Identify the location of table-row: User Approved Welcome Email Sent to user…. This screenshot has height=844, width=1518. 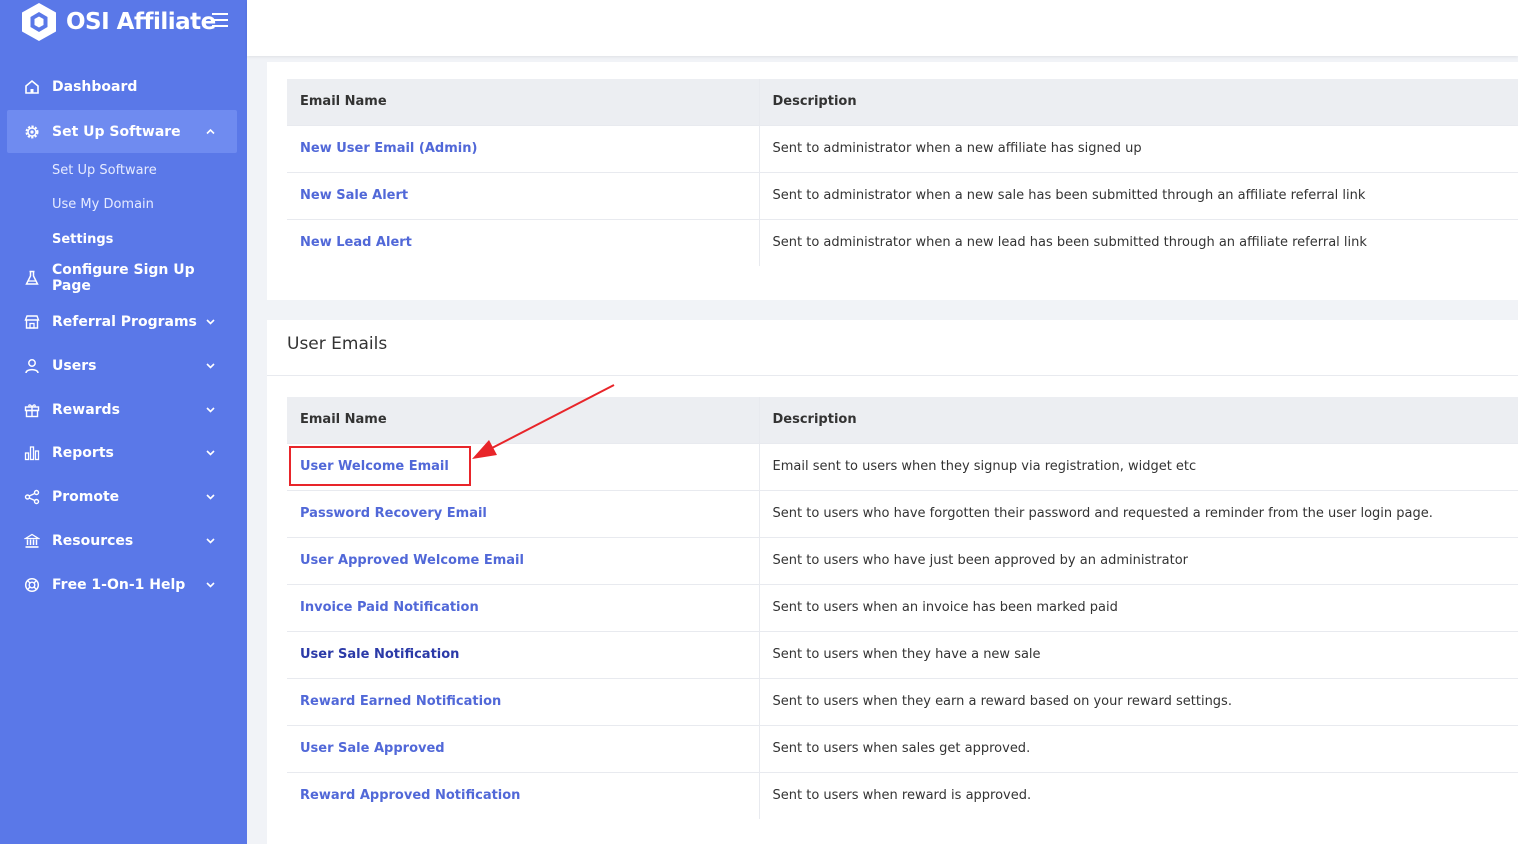
(902, 560).